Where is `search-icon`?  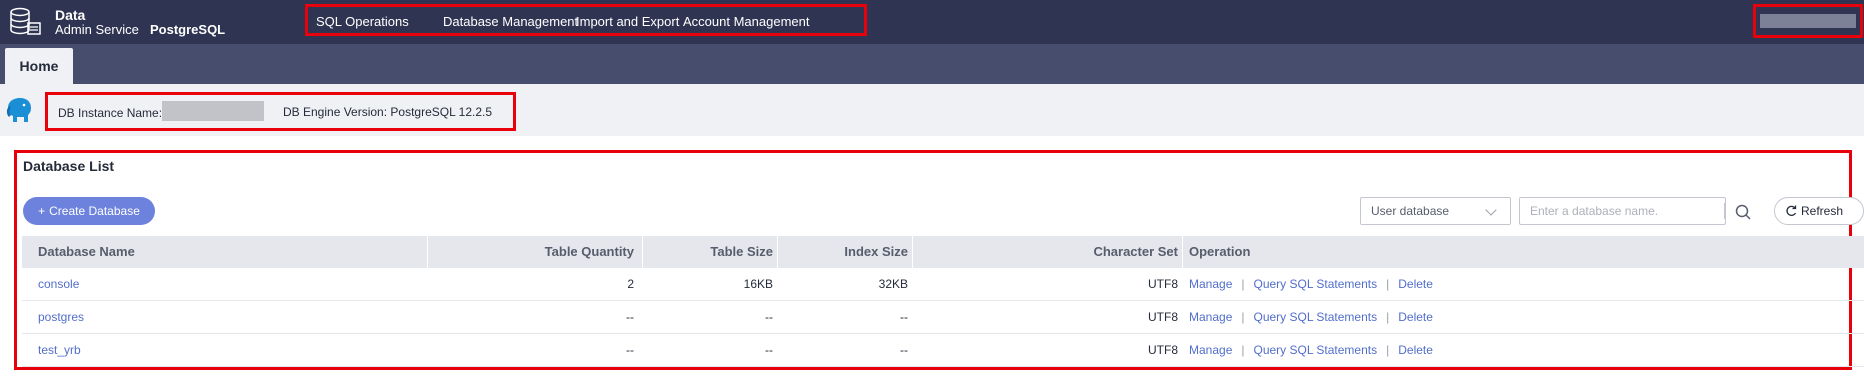 search-icon is located at coordinates (1743, 212).